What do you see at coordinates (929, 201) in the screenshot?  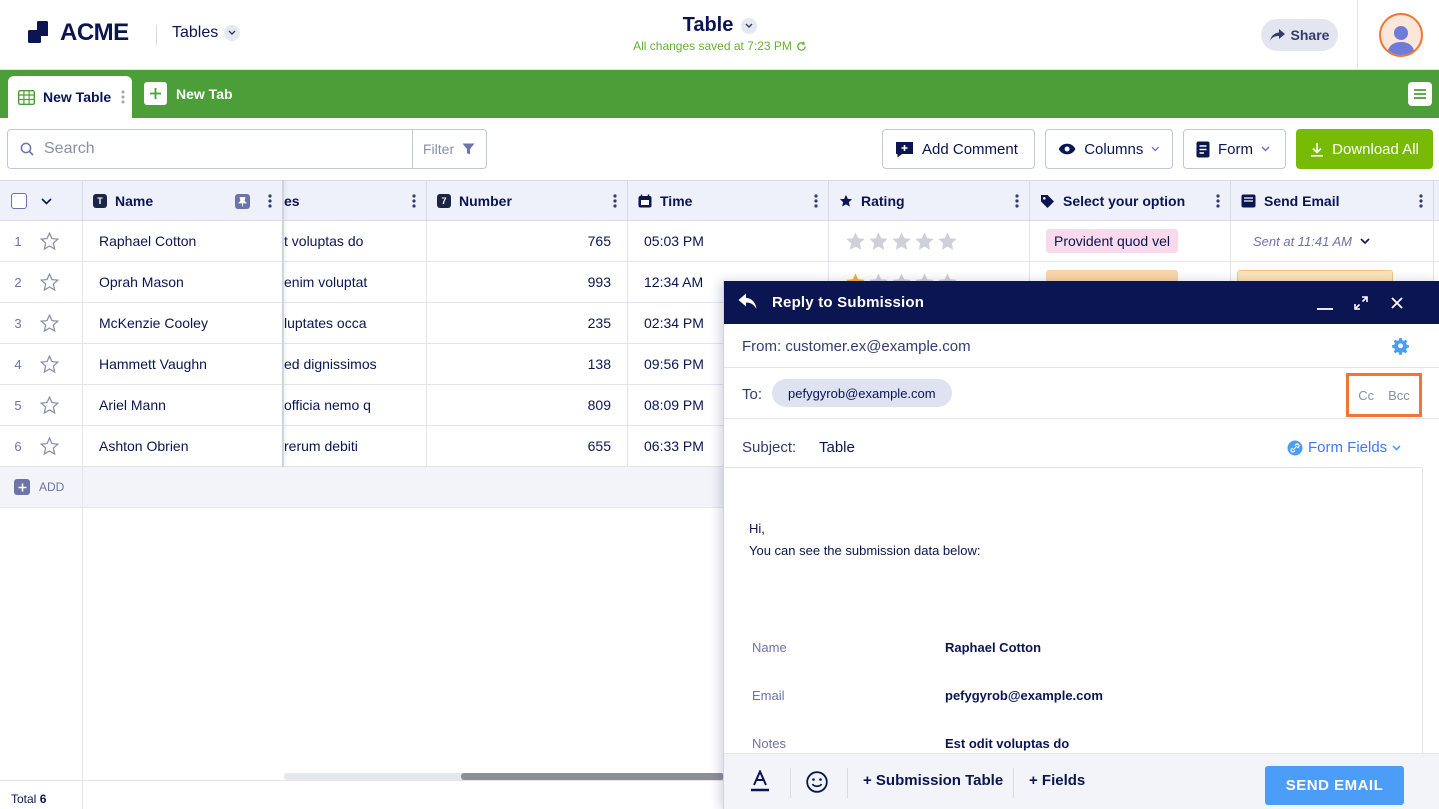 I see `column-header-rating: Rating` at bounding box center [929, 201].